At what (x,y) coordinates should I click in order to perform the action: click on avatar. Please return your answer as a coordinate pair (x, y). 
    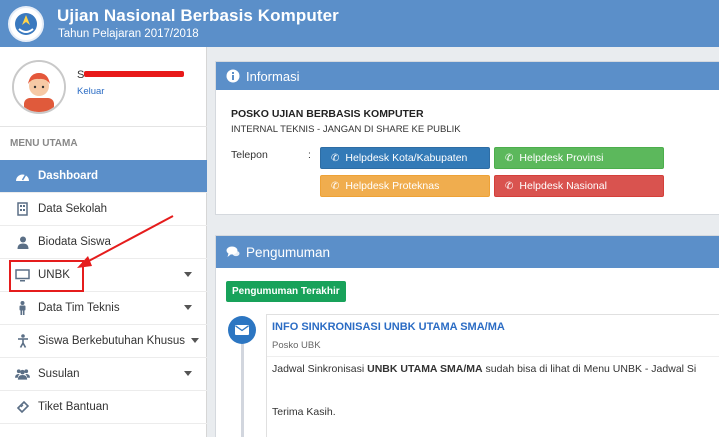
    Looking at the image, I should click on (39, 87).